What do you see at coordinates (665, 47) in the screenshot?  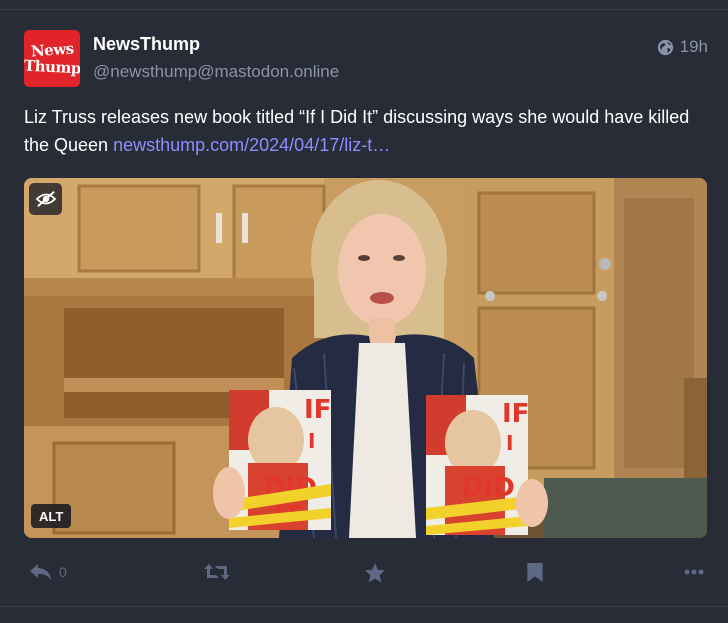 I see `globe-icon` at bounding box center [665, 47].